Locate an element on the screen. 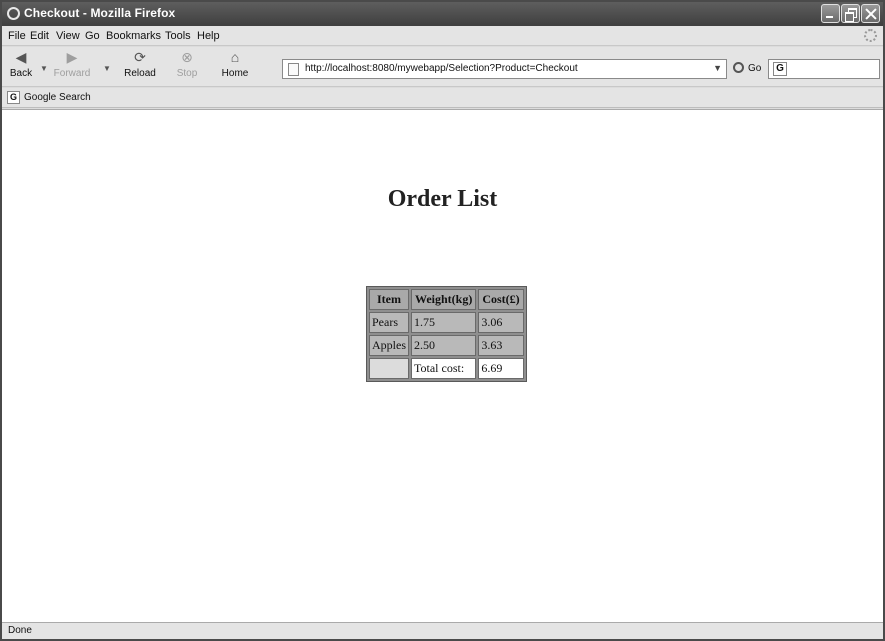 The image size is (885, 641). chevron-down-icon: ▼ is located at coordinates (717, 68).